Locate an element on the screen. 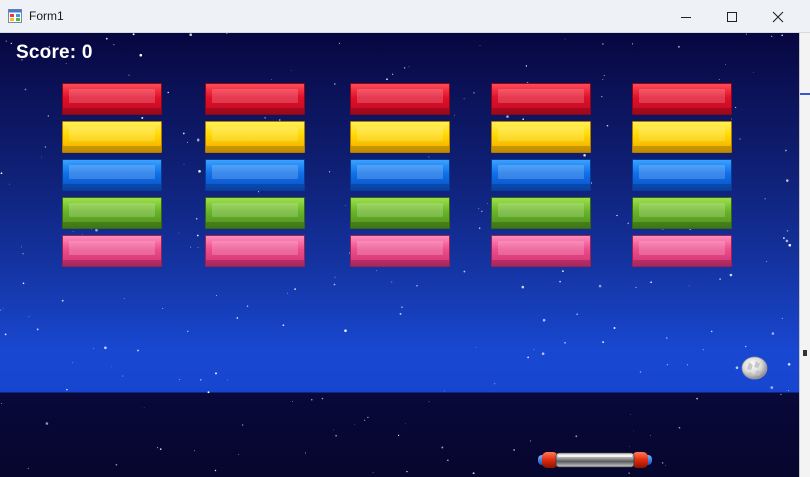 This screenshot has height=477, width=810. window-title-bar: Form1 is located at coordinates (405, 16).